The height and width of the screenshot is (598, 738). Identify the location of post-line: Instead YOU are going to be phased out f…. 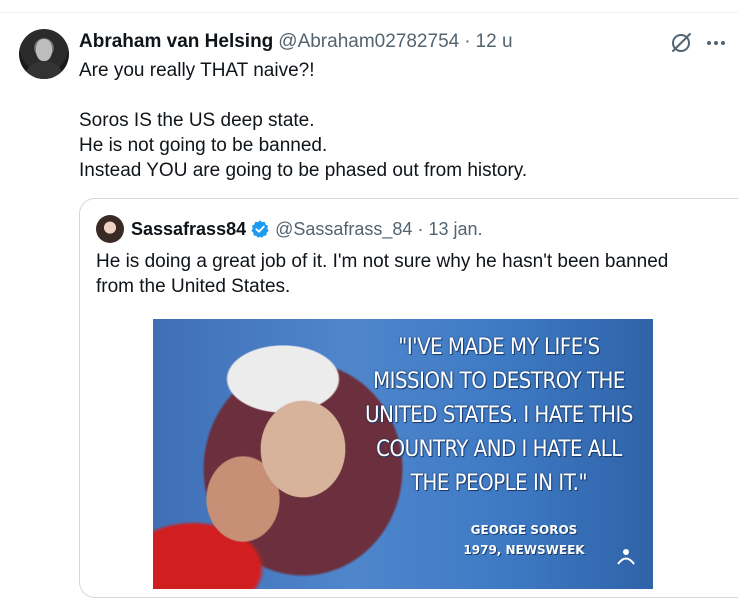
(303, 170).